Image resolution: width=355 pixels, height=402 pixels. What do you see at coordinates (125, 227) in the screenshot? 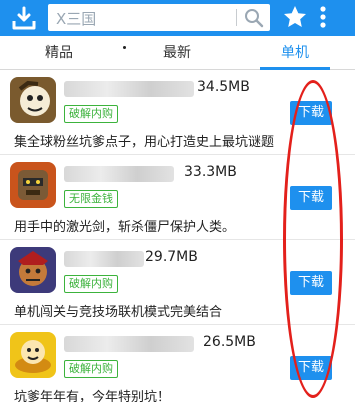
I see `app-description: 用手中的激光剑，斩杀僵尸保护人类。` at bounding box center [125, 227].